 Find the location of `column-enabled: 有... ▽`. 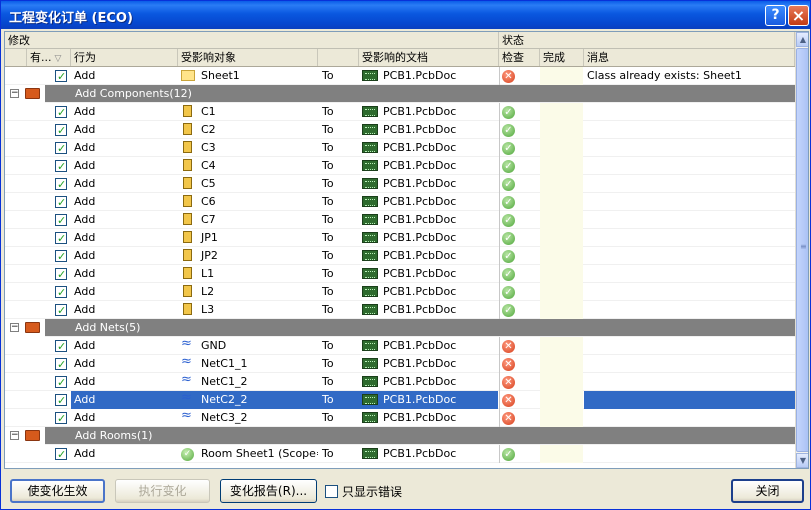

column-enabled: 有... ▽ is located at coordinates (49, 57).